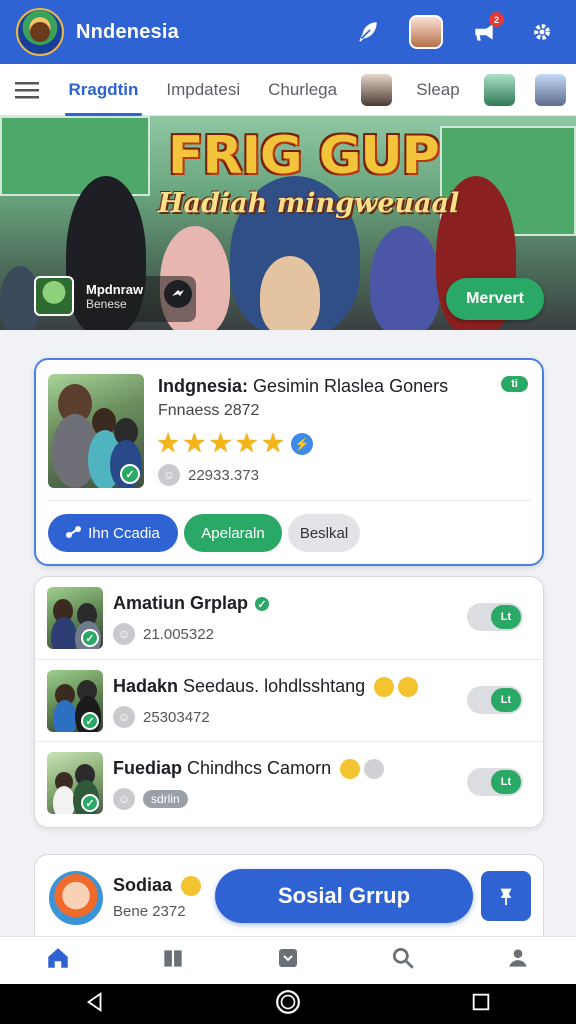  I want to click on tab-bar: Rragdtin Impdatesi Churlega Sleap, so click(288, 90).